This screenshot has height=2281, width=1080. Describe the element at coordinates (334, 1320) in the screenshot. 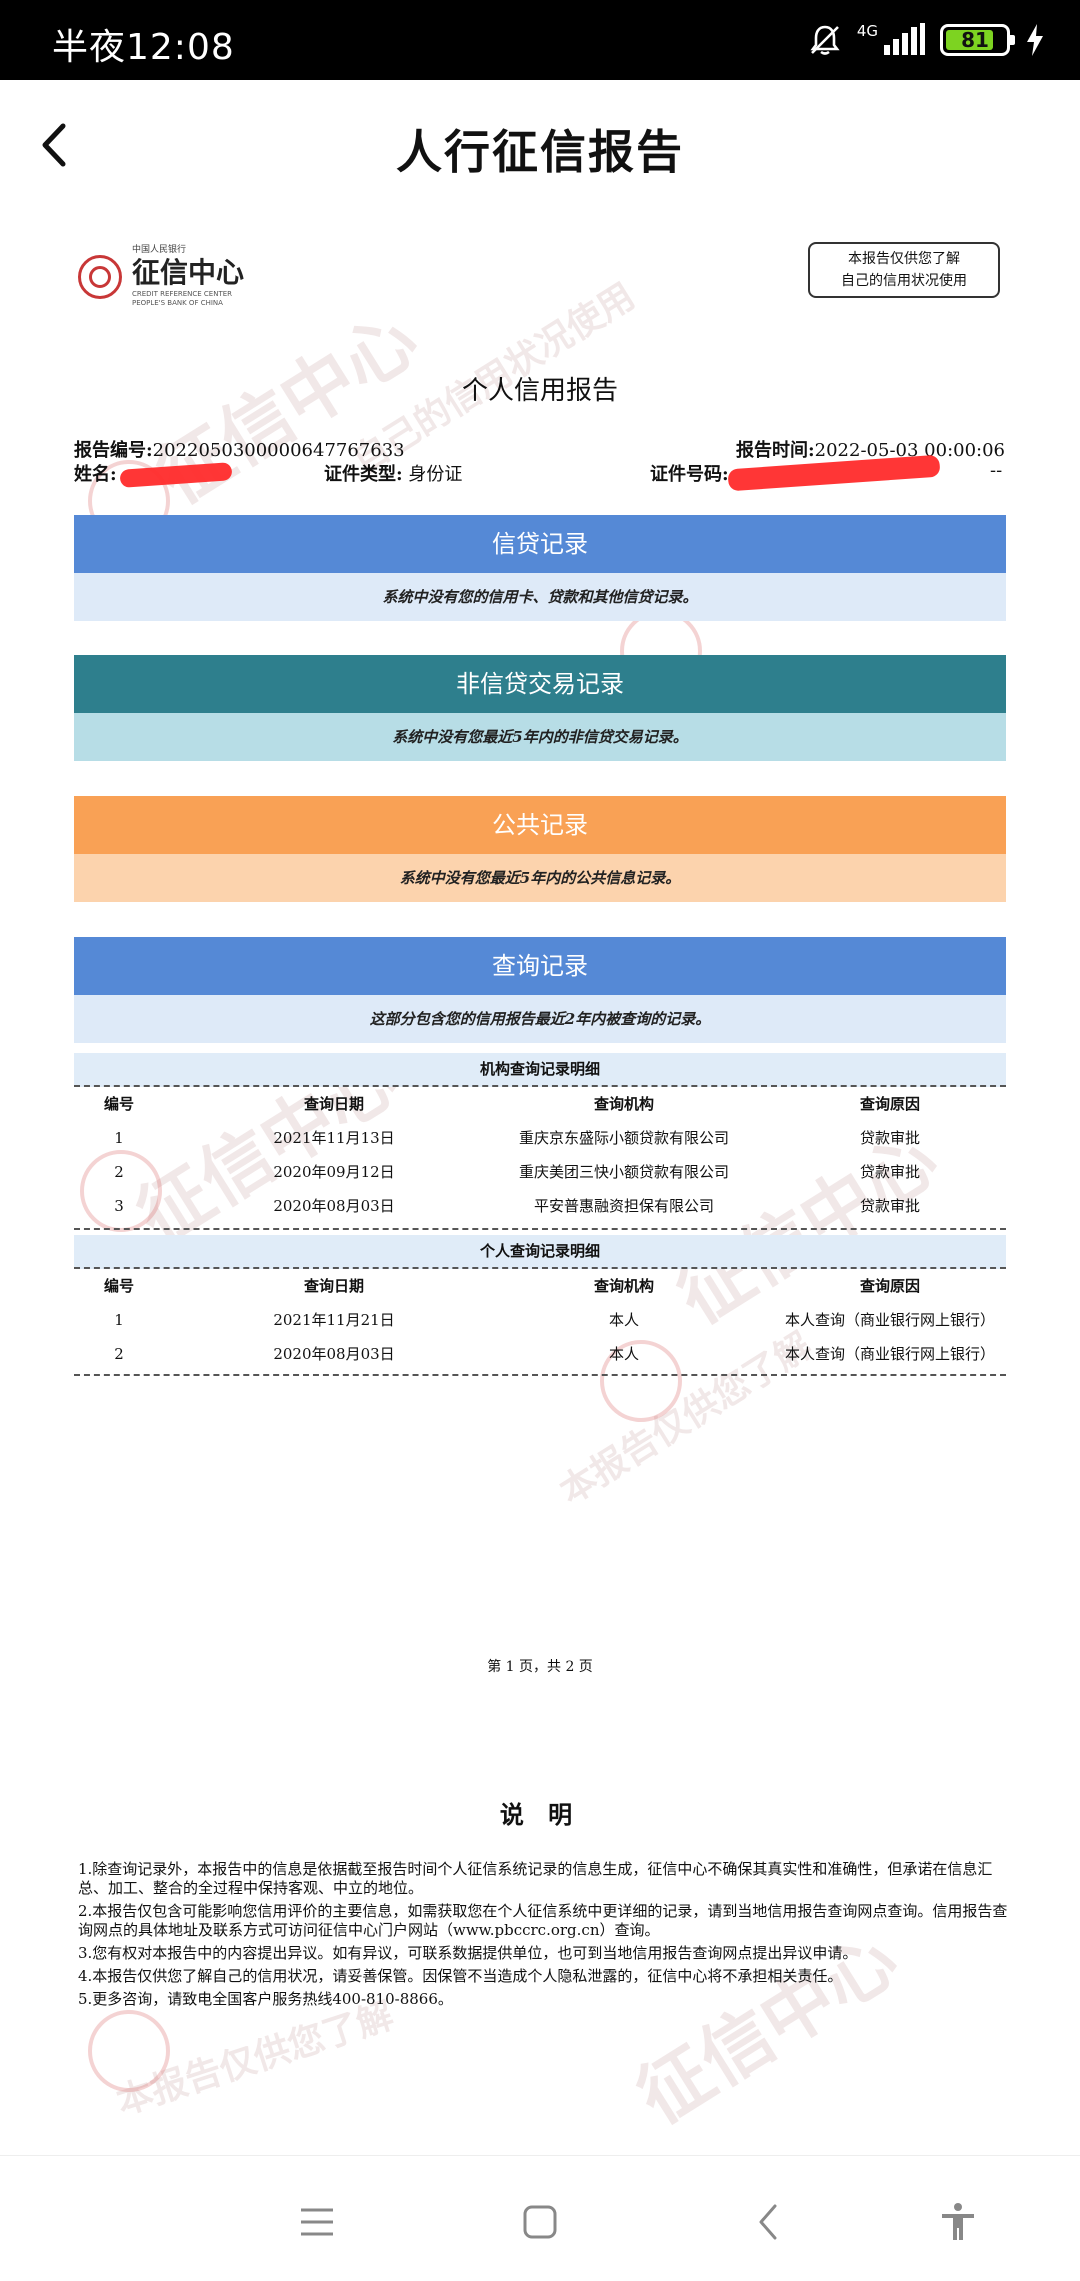

I see `table-cell: 2021年11月21日` at that location.